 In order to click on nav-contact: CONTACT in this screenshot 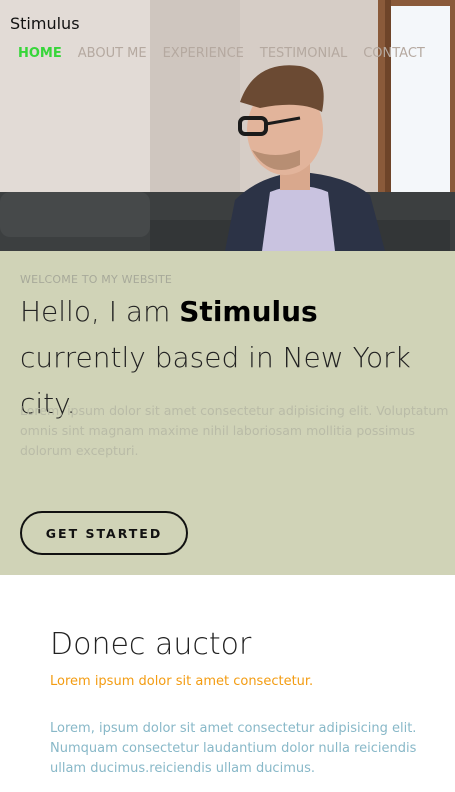, I will do `click(394, 53)`.